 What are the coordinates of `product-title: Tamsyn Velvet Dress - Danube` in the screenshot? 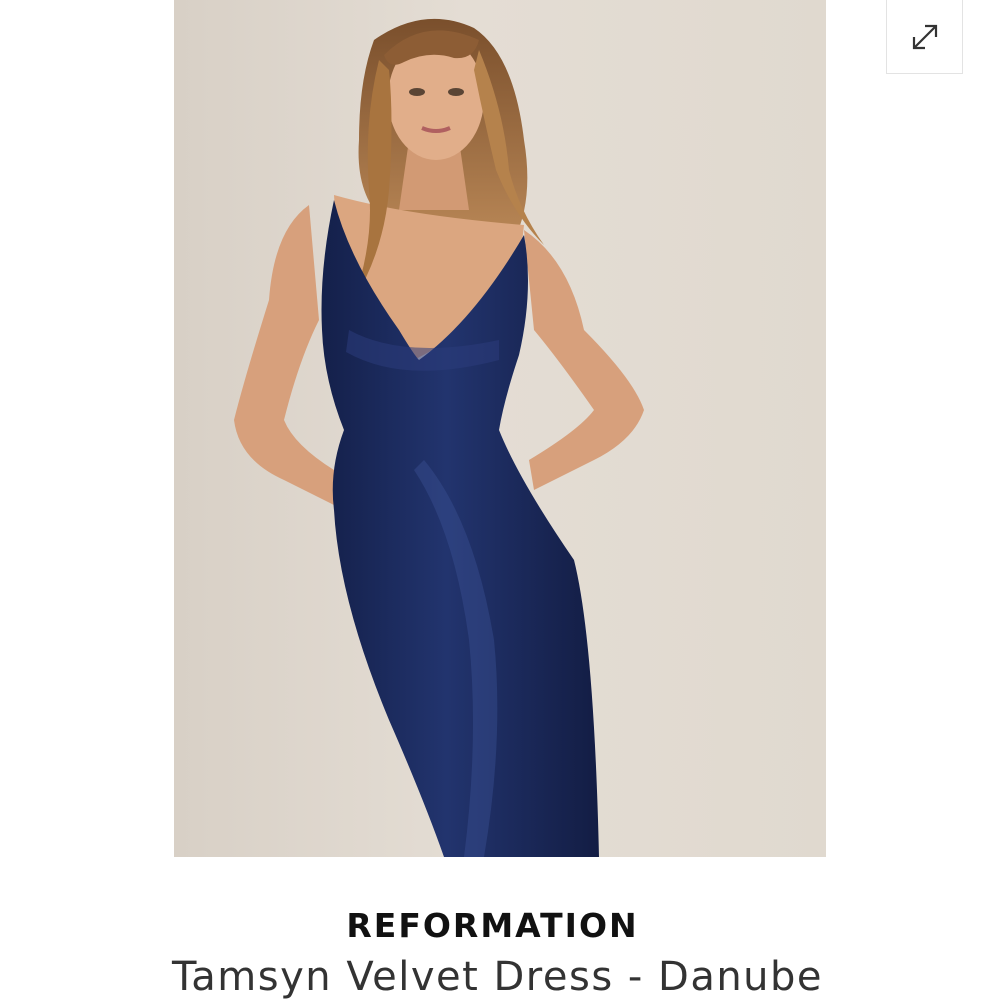 It's located at (497, 977).